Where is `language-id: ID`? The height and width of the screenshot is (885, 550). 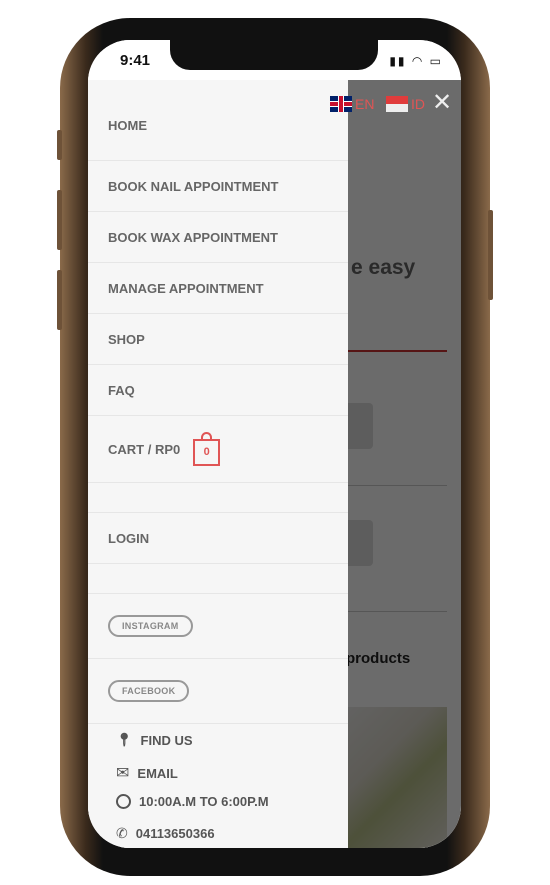 language-id: ID is located at coordinates (405, 104).